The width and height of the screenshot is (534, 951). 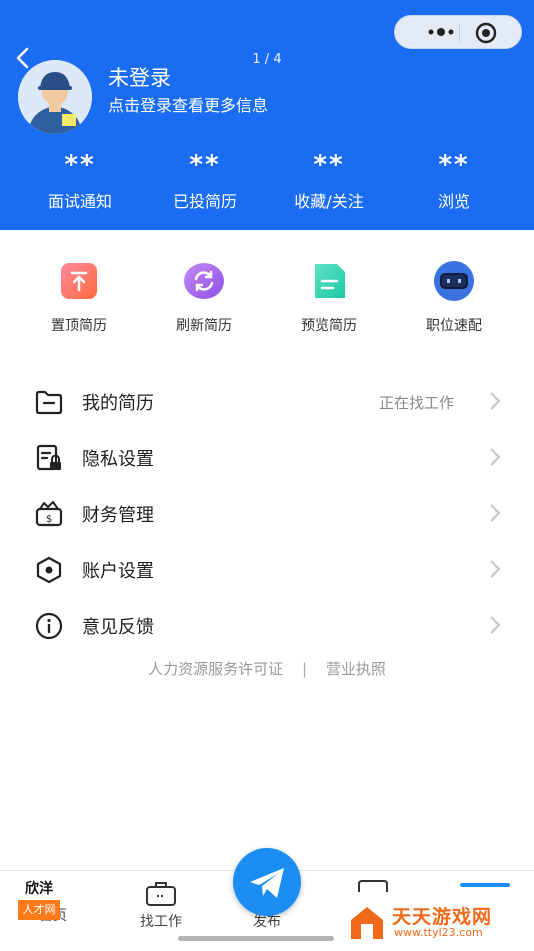 I want to click on quick-label: 职位速配, so click(x=454, y=326).